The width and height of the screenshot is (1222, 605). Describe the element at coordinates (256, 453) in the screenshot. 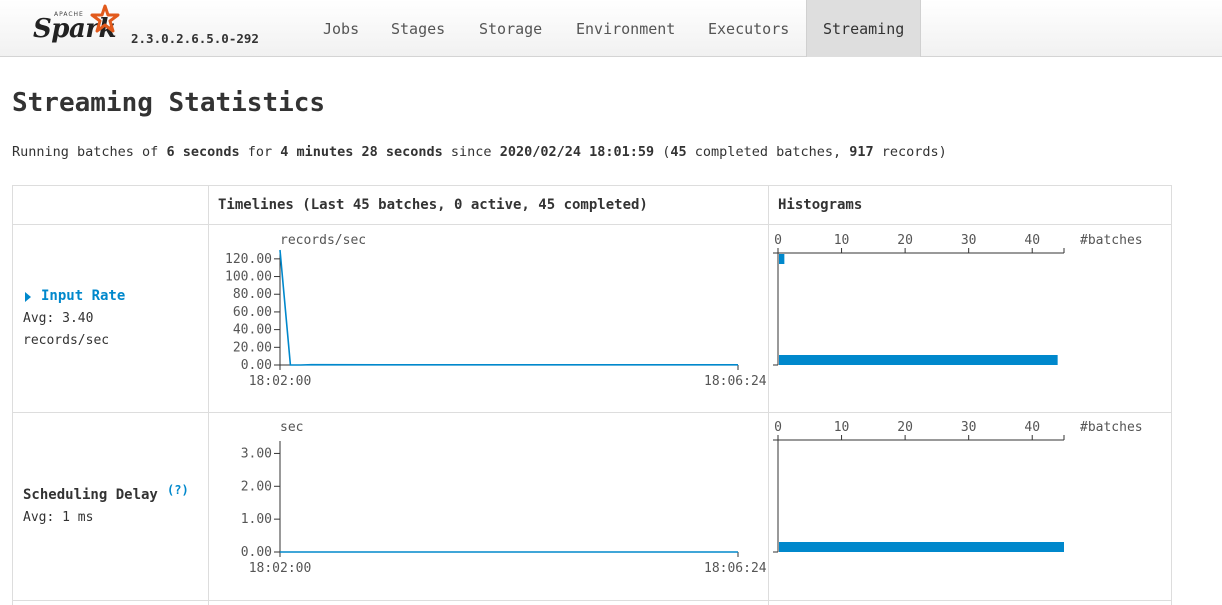

I see `y-tick-label: 3.00` at that location.